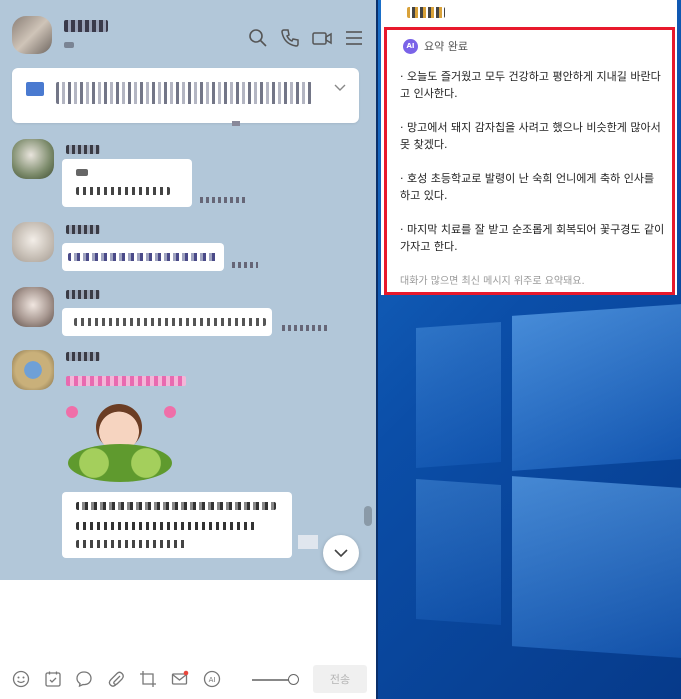  Describe the element at coordinates (426, 12) in the screenshot. I see `panel-title-text` at that location.